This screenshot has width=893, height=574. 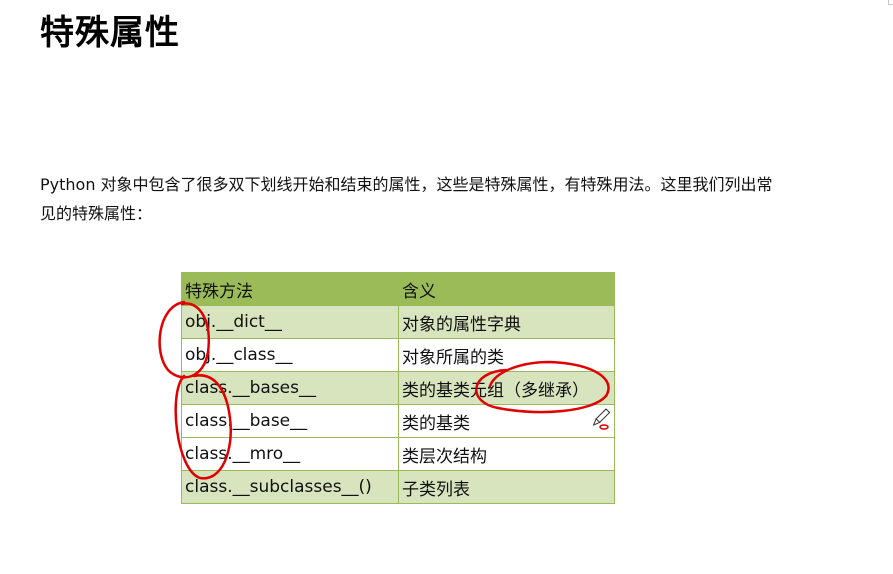 I want to click on method-cell: class.__base__, so click(x=290, y=421).